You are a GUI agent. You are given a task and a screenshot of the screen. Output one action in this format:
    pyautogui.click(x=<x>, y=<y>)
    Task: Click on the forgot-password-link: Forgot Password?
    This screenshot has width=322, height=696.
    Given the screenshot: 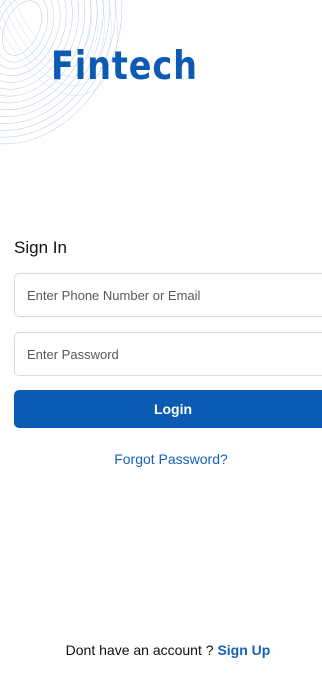 What is the action you would take?
    pyautogui.click(x=161, y=459)
    